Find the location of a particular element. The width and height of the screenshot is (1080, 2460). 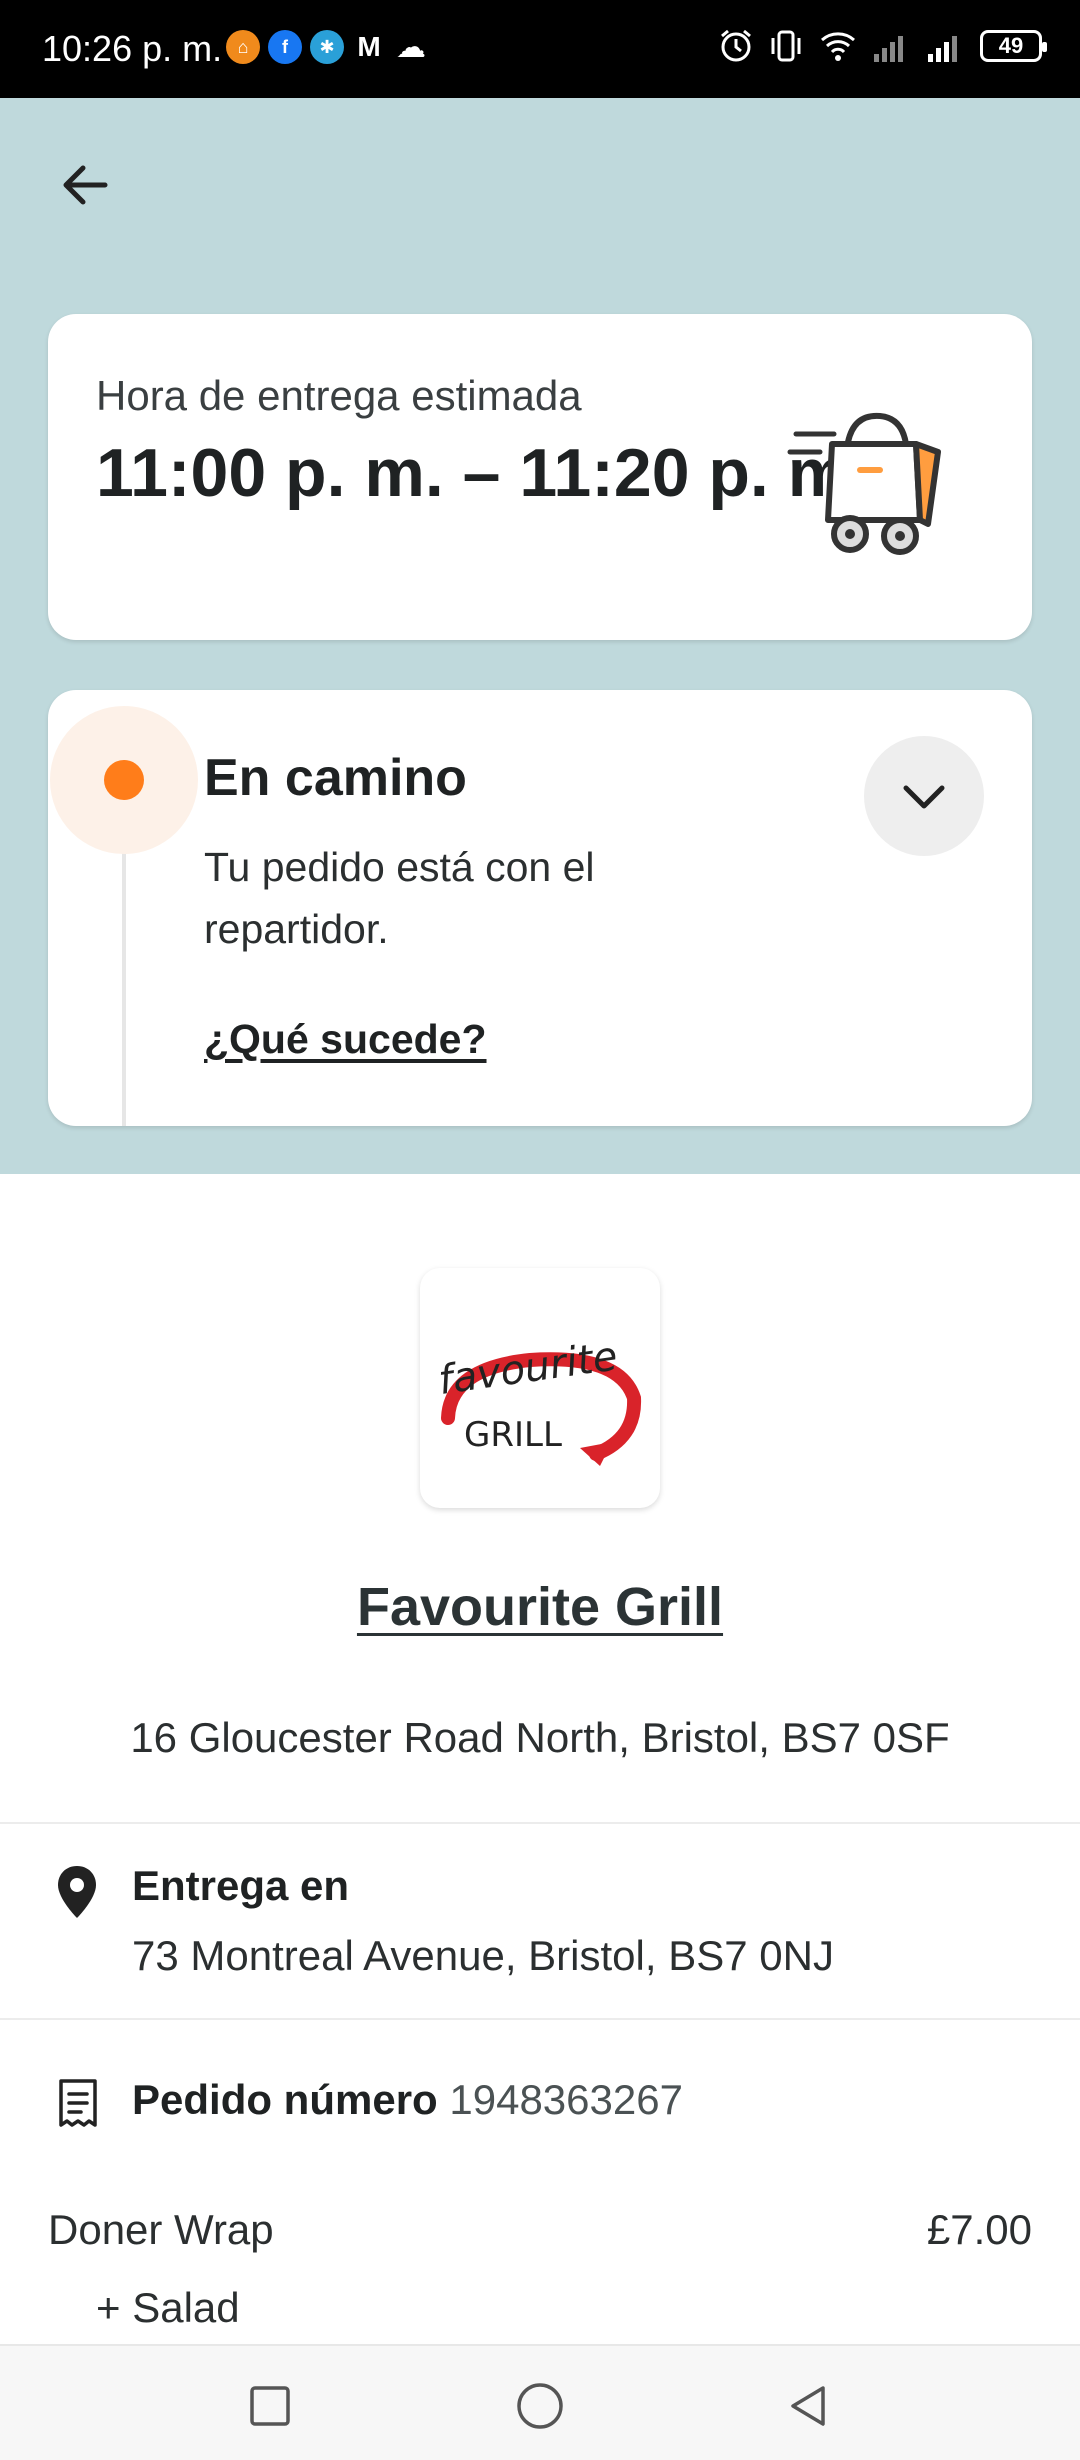

cloud-icon: ☁ is located at coordinates (411, 47).